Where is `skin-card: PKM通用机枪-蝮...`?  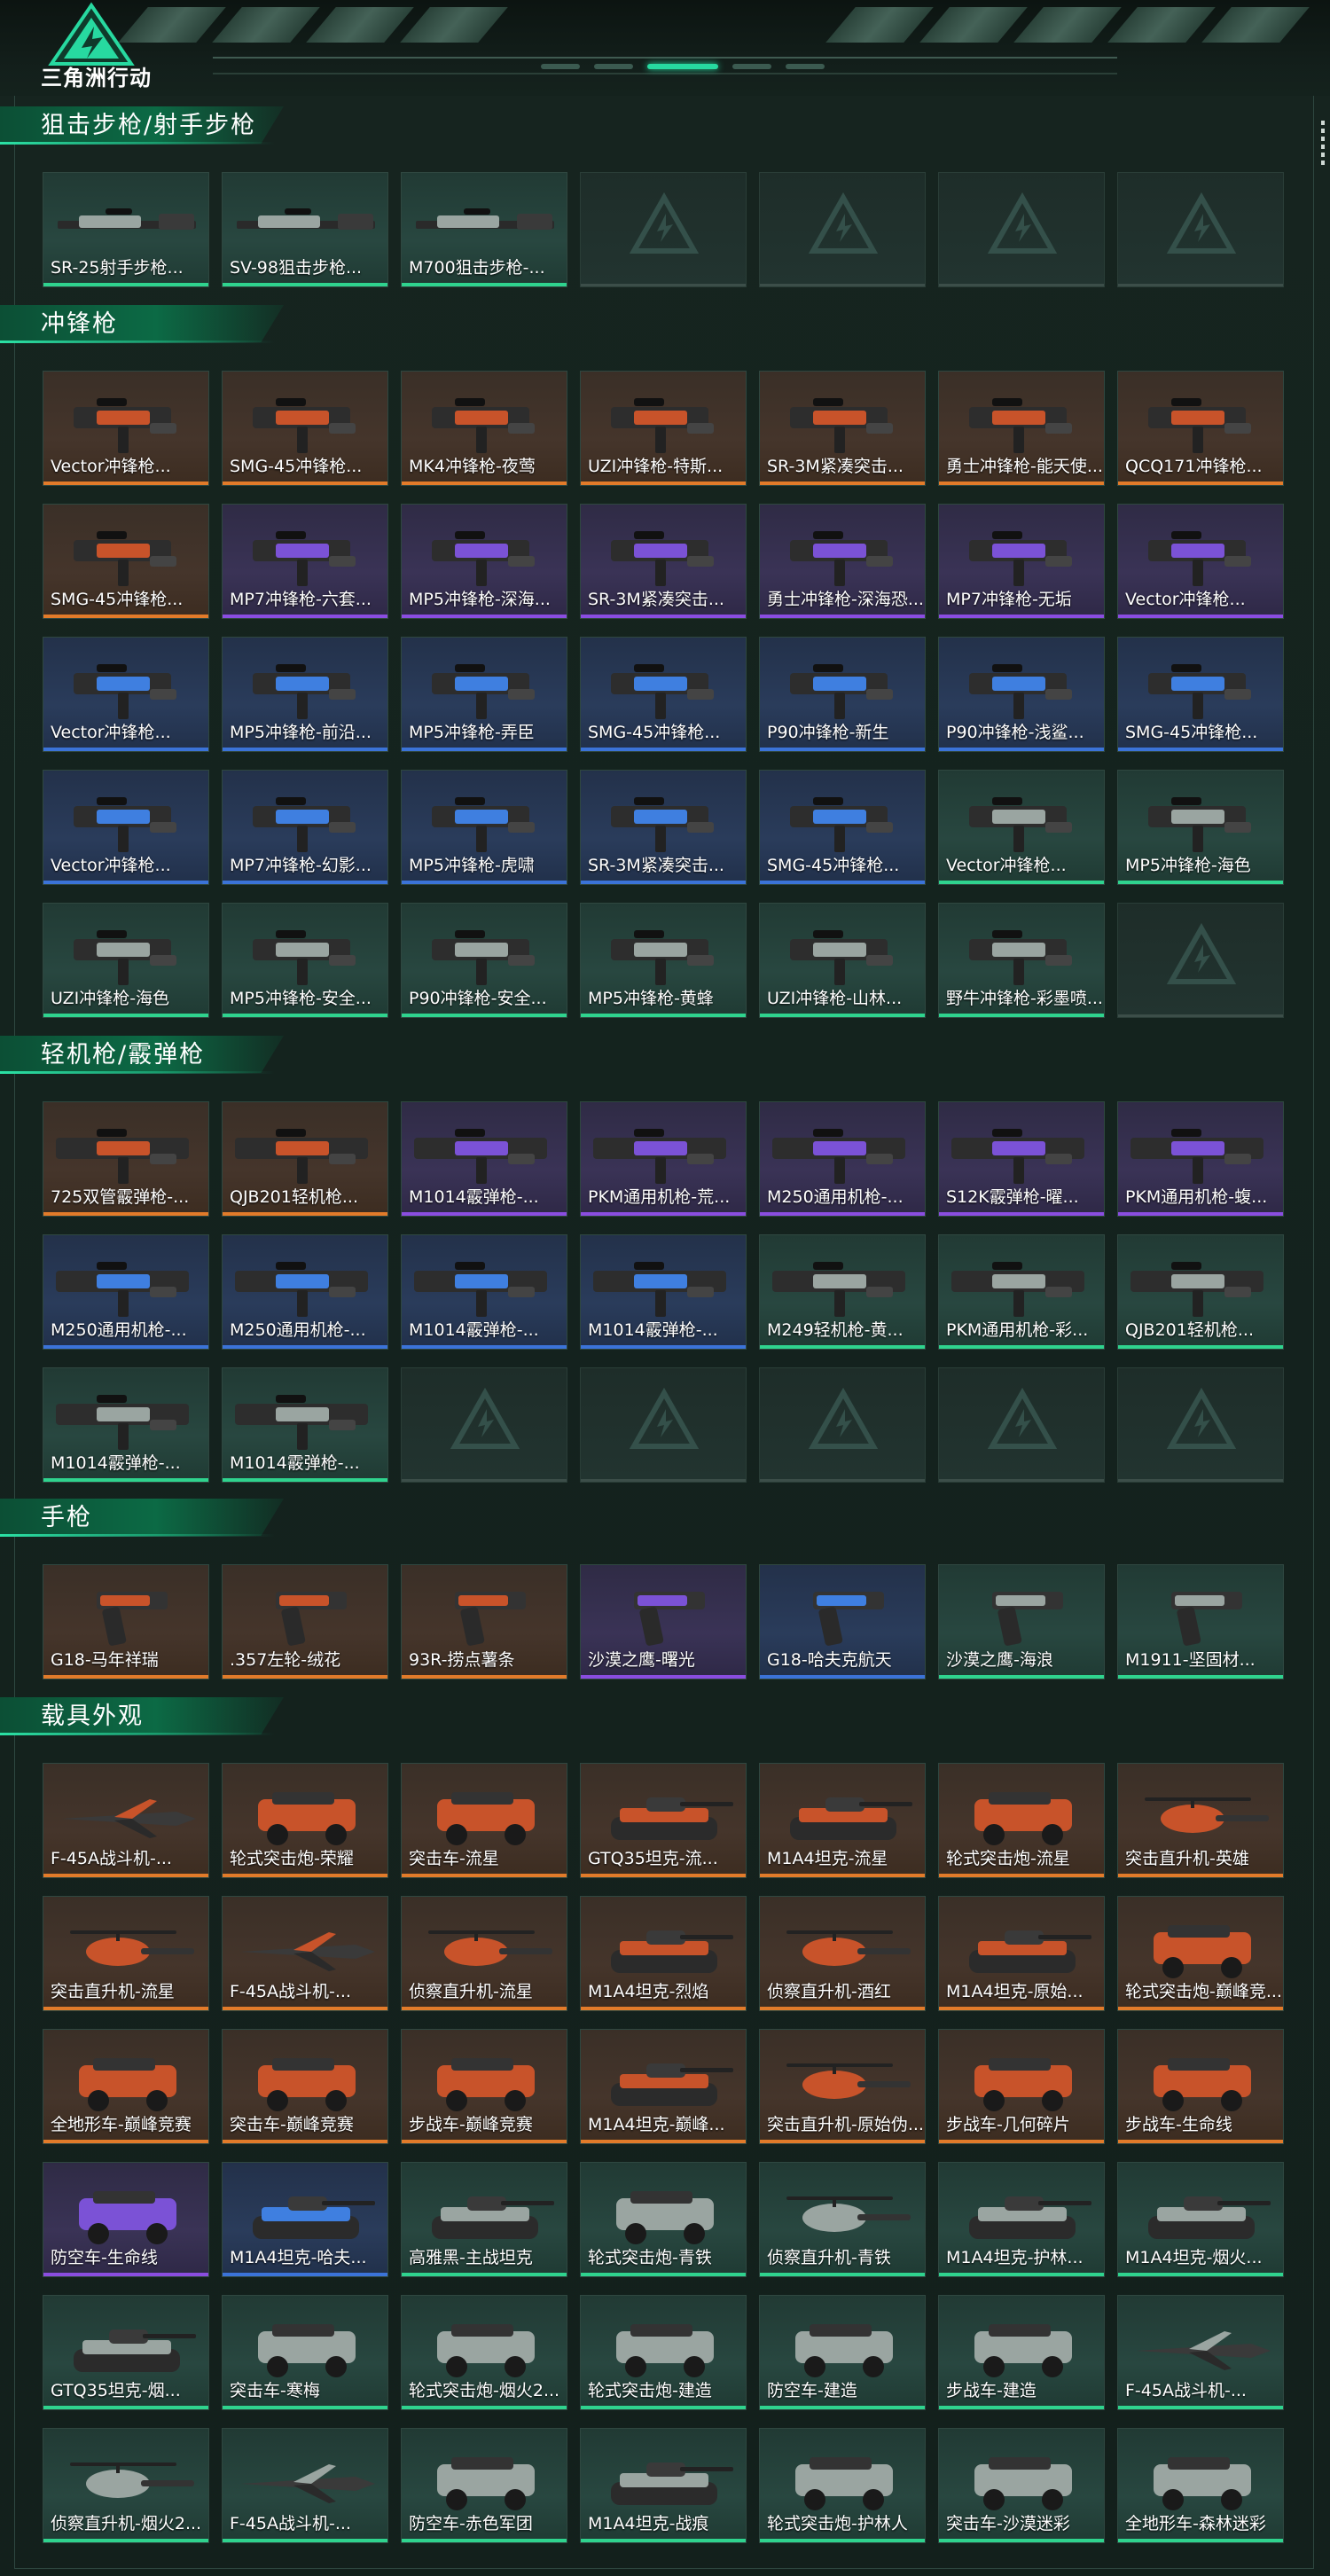
skin-card: PKM通用机枪-蝮... is located at coordinates (1201, 1159).